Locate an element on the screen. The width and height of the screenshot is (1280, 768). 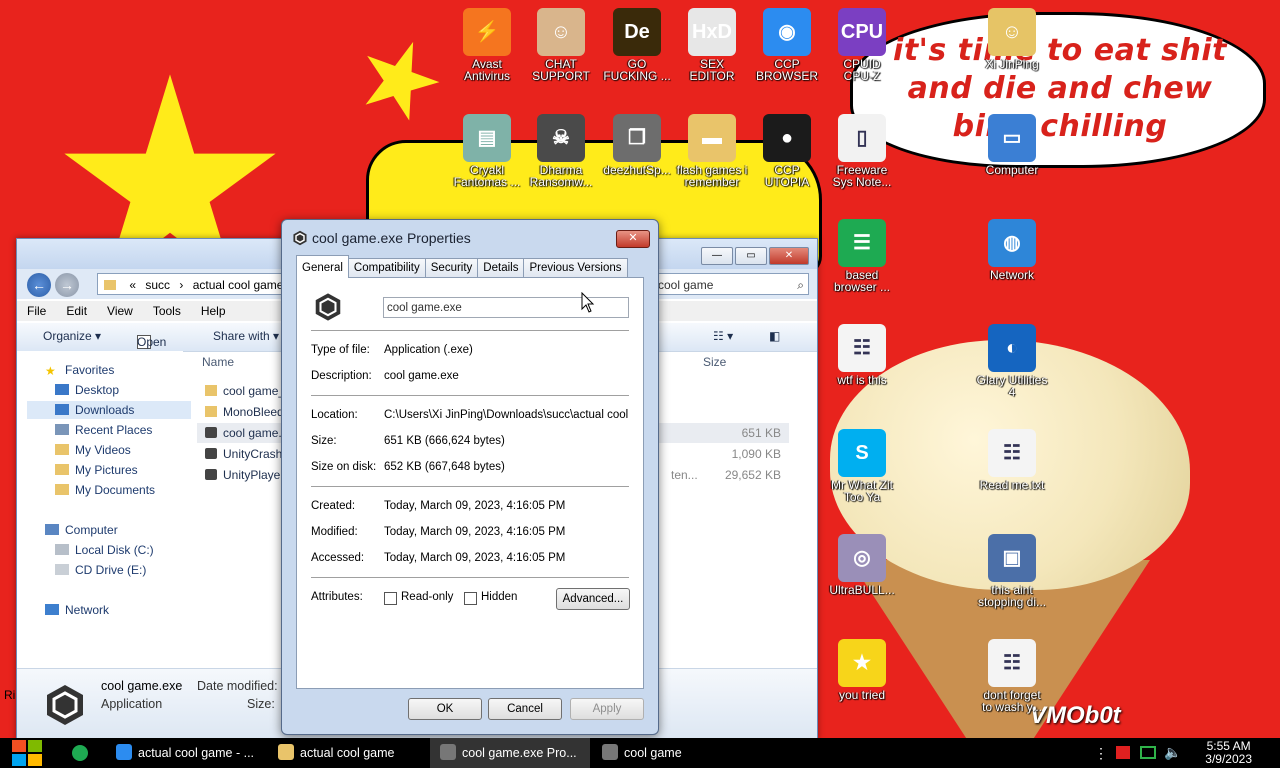
breadcrumb-actual-cool-game: actual cool game is located at coordinates (238, 285).